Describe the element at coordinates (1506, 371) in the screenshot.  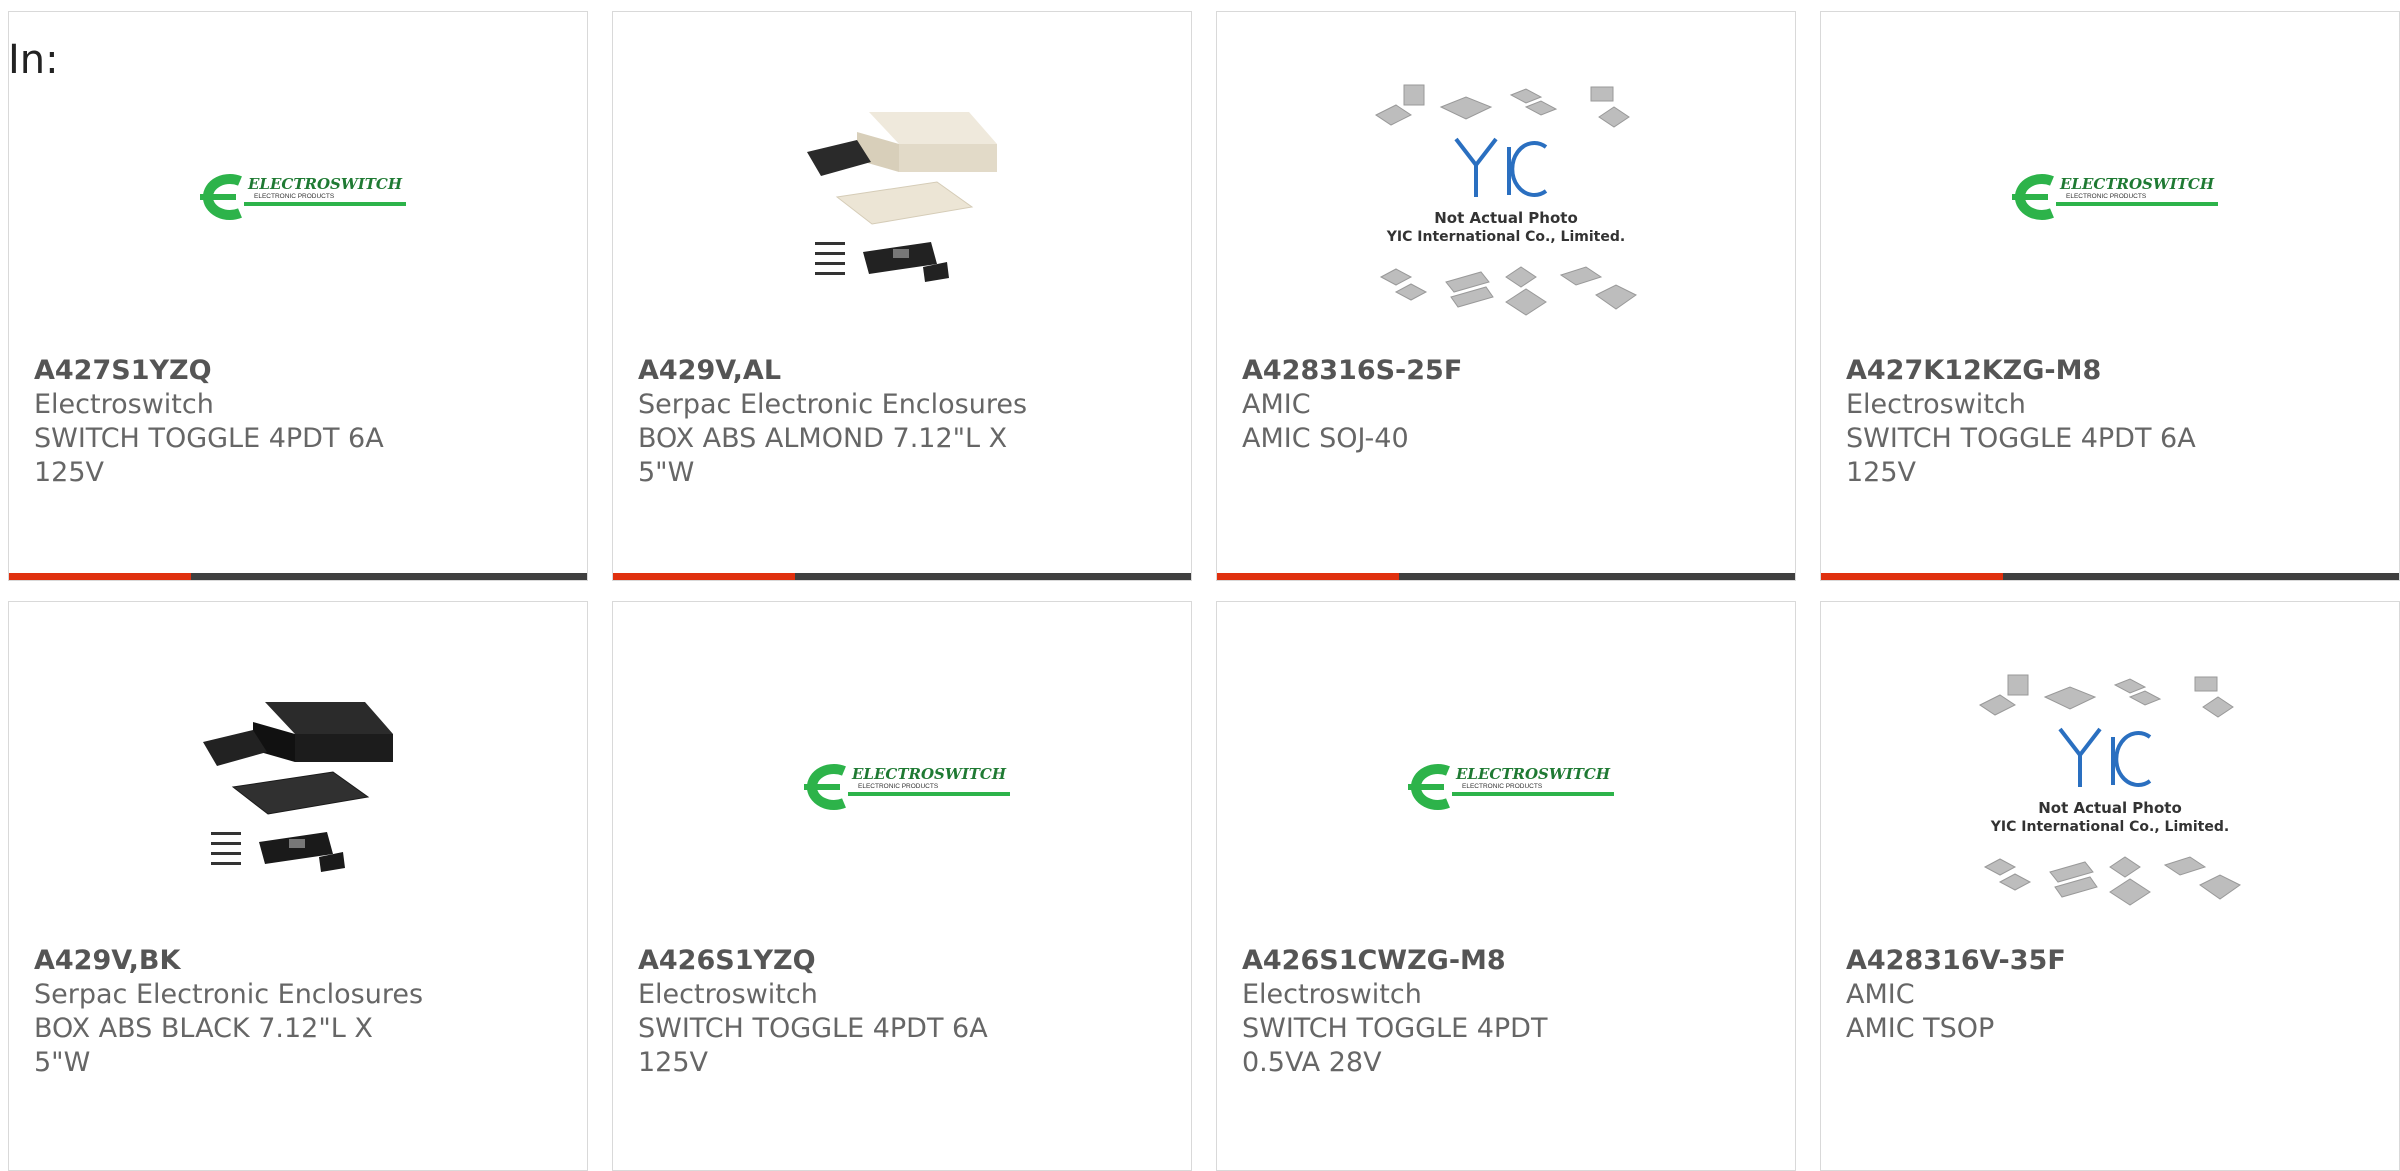
I see `part-number: A428316S-25F` at that location.